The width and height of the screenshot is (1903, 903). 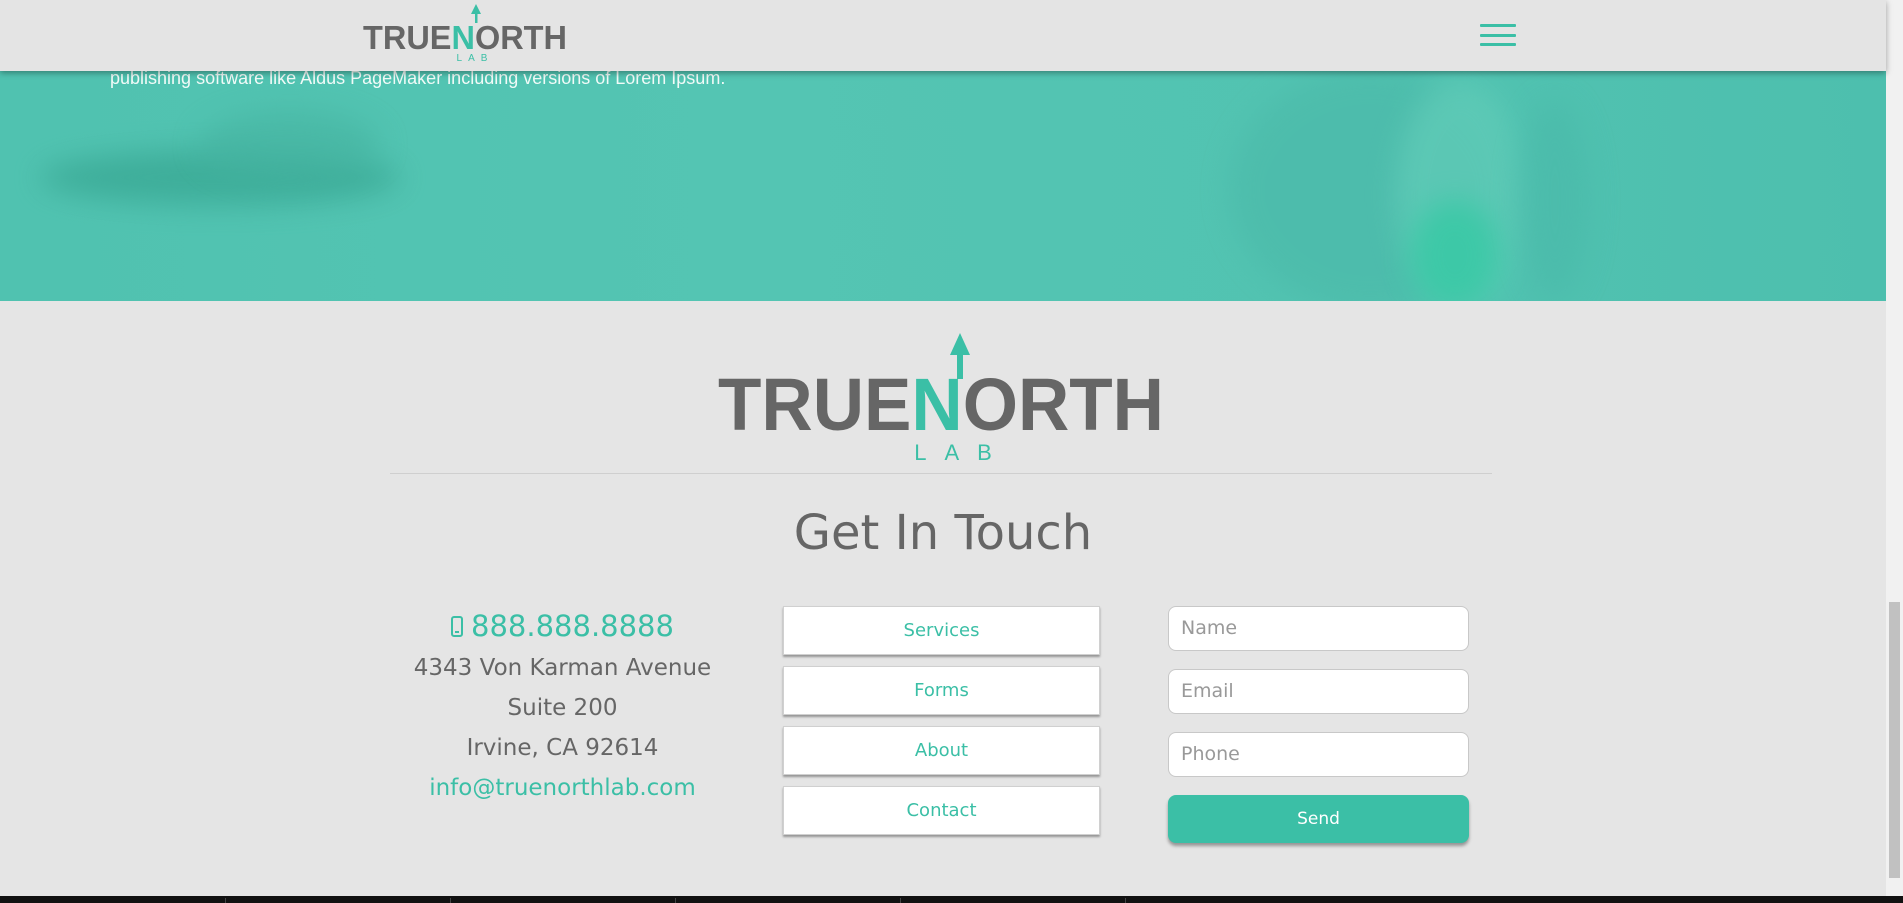 What do you see at coordinates (941, 630) in the screenshot?
I see `services-button: Services` at bounding box center [941, 630].